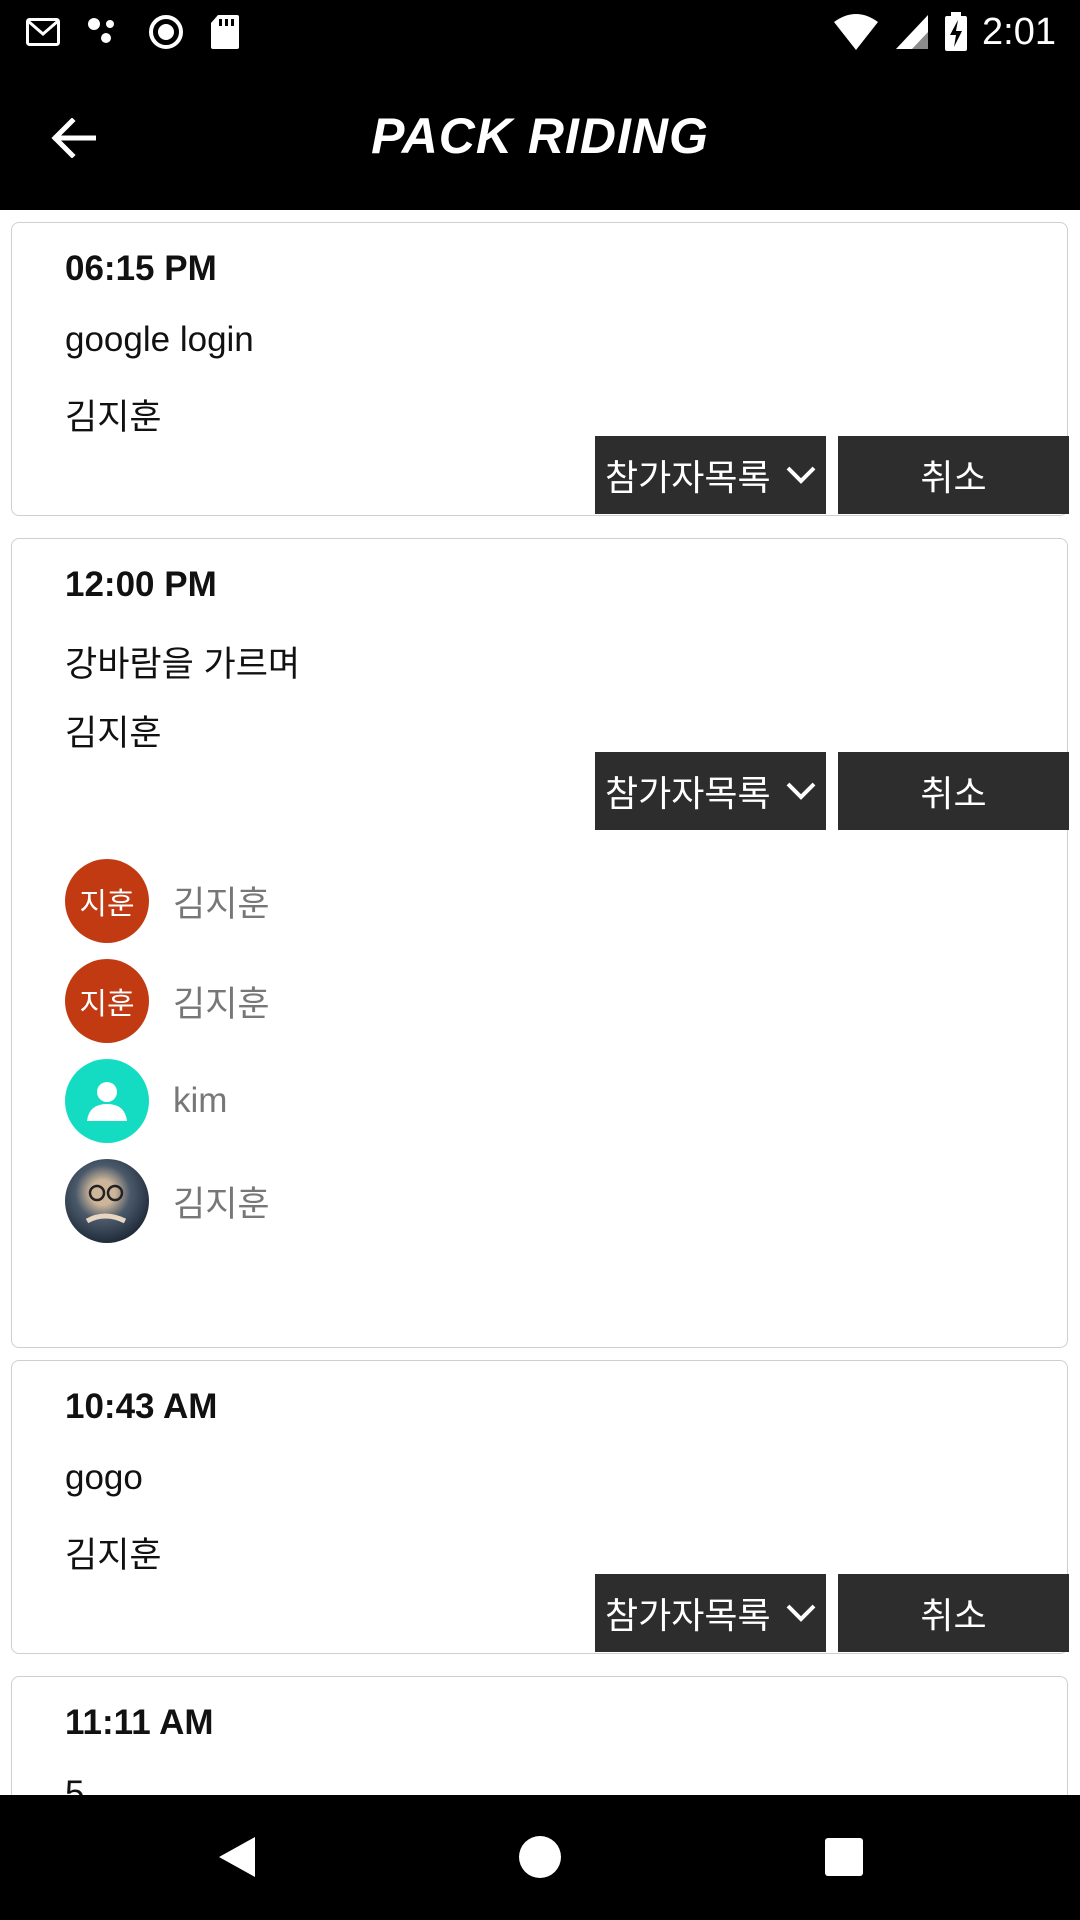  What do you see at coordinates (167, 1201) in the screenshot?
I see `participant-item: 김지훈` at bounding box center [167, 1201].